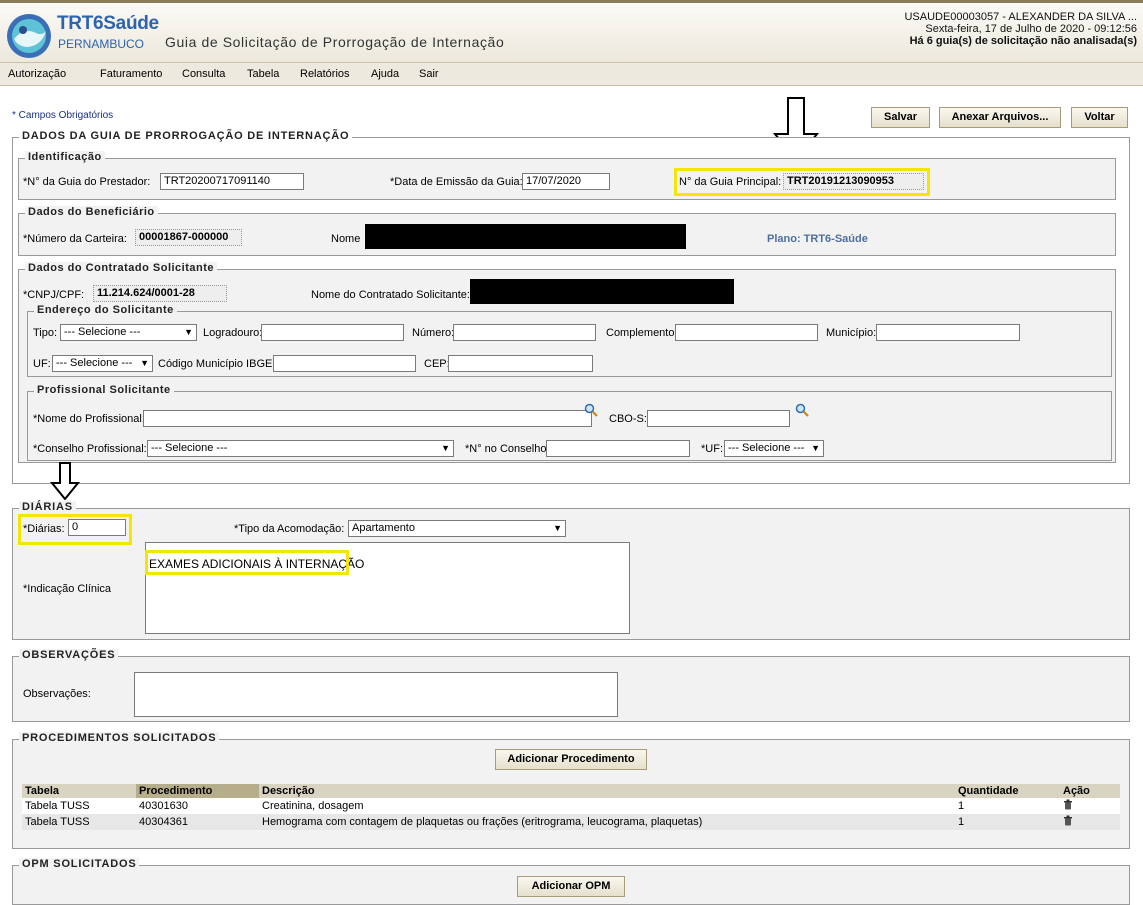  I want to click on beneficiario-nome-label: Nome, so click(346, 239).